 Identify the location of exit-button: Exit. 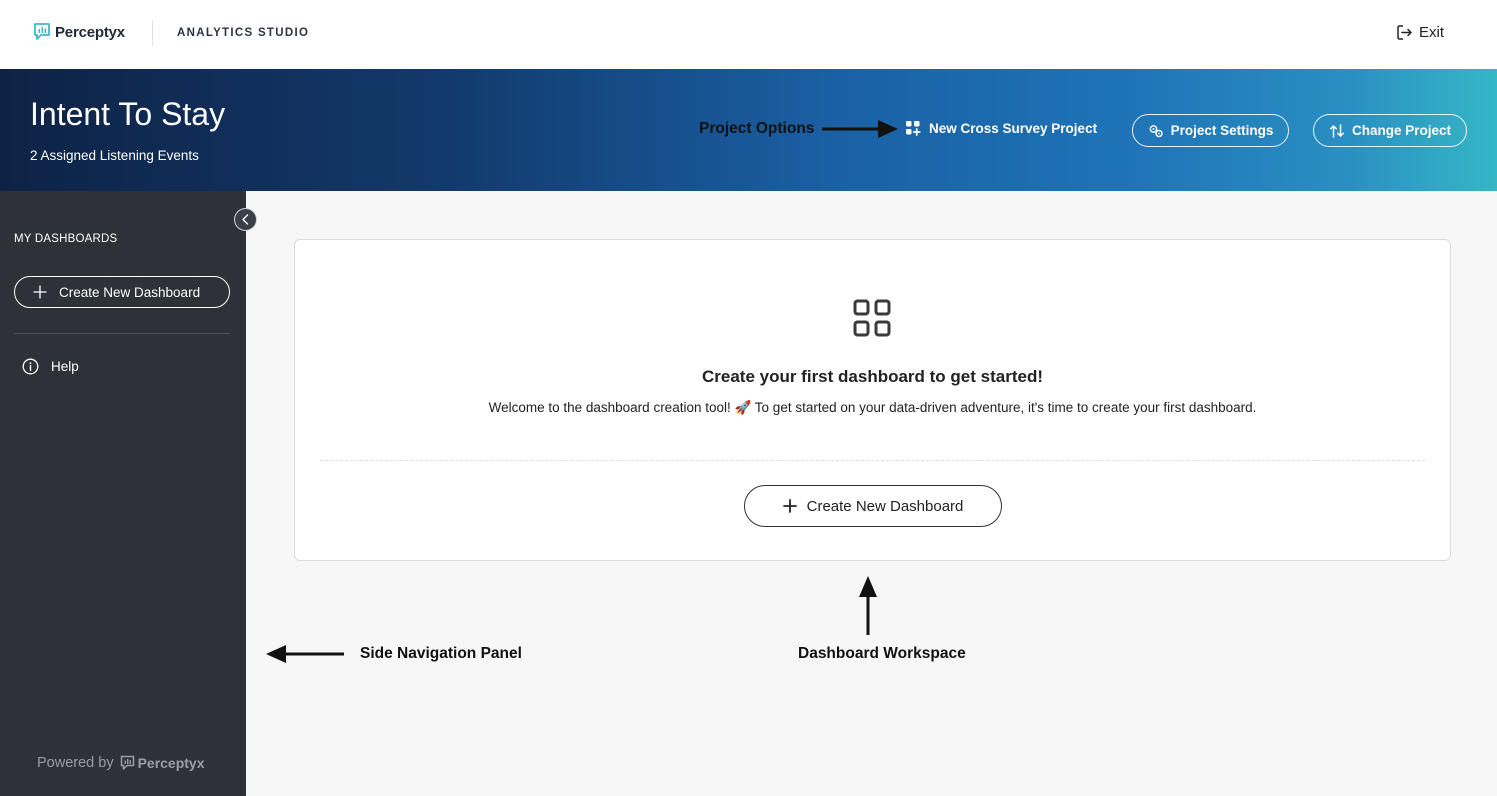
(1420, 32).